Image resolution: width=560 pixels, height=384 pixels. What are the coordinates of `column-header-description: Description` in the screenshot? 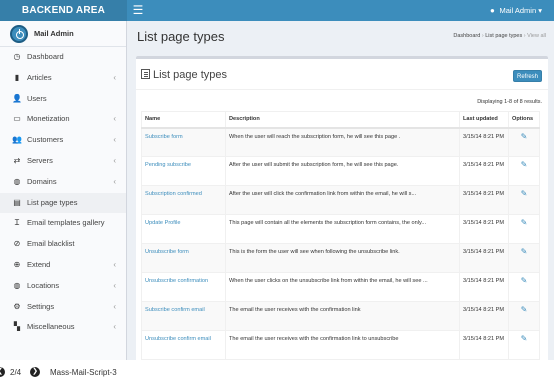 It's located at (342, 120).